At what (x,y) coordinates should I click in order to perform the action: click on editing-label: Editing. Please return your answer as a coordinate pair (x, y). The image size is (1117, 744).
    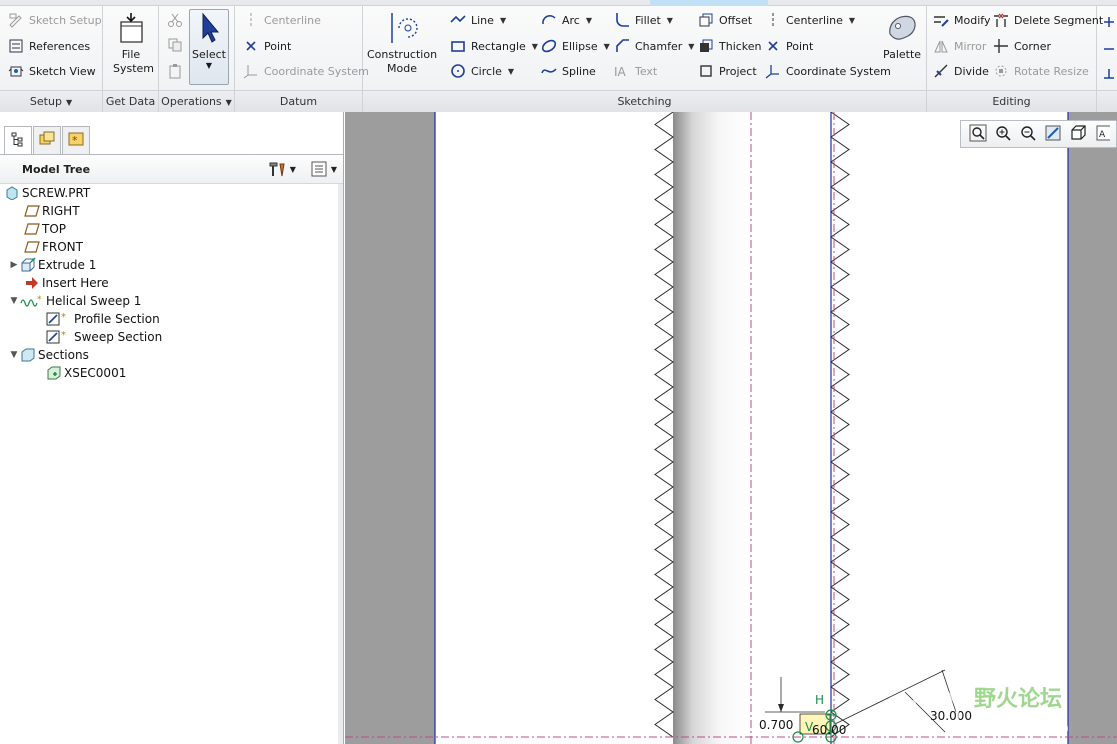
    Looking at the image, I should click on (1011, 101).